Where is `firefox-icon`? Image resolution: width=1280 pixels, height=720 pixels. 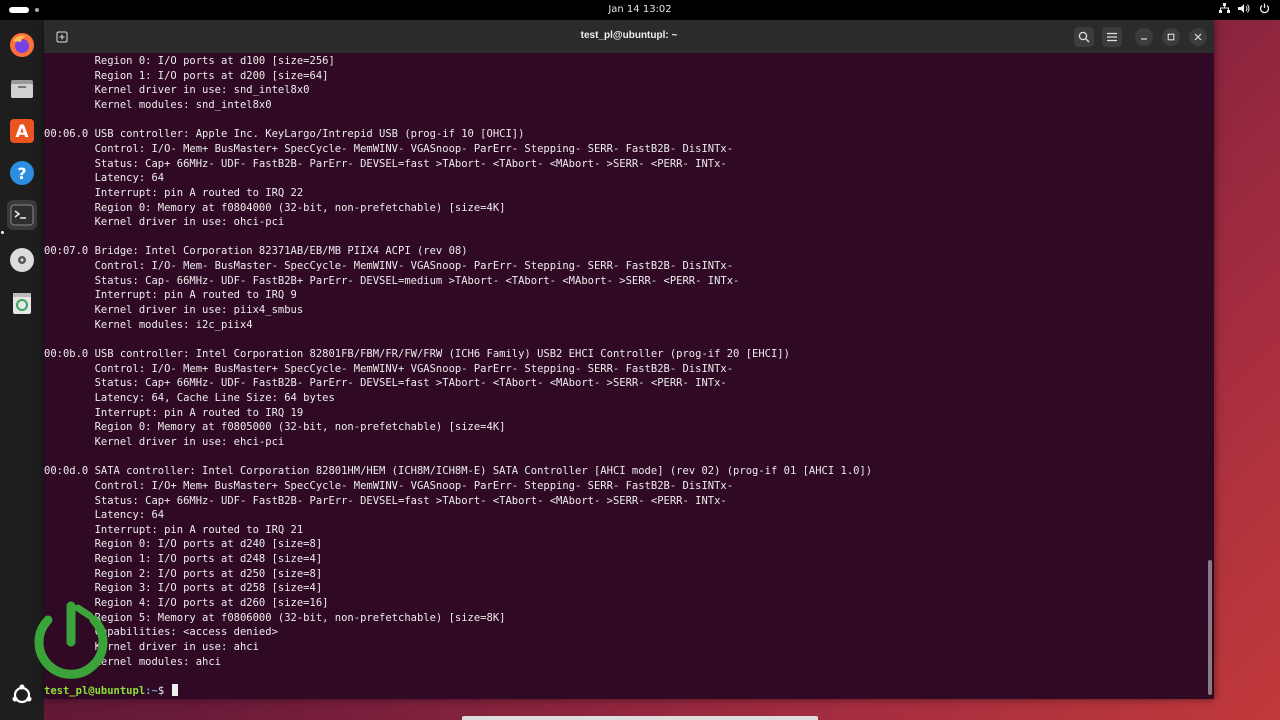
firefox-icon is located at coordinates (22, 45).